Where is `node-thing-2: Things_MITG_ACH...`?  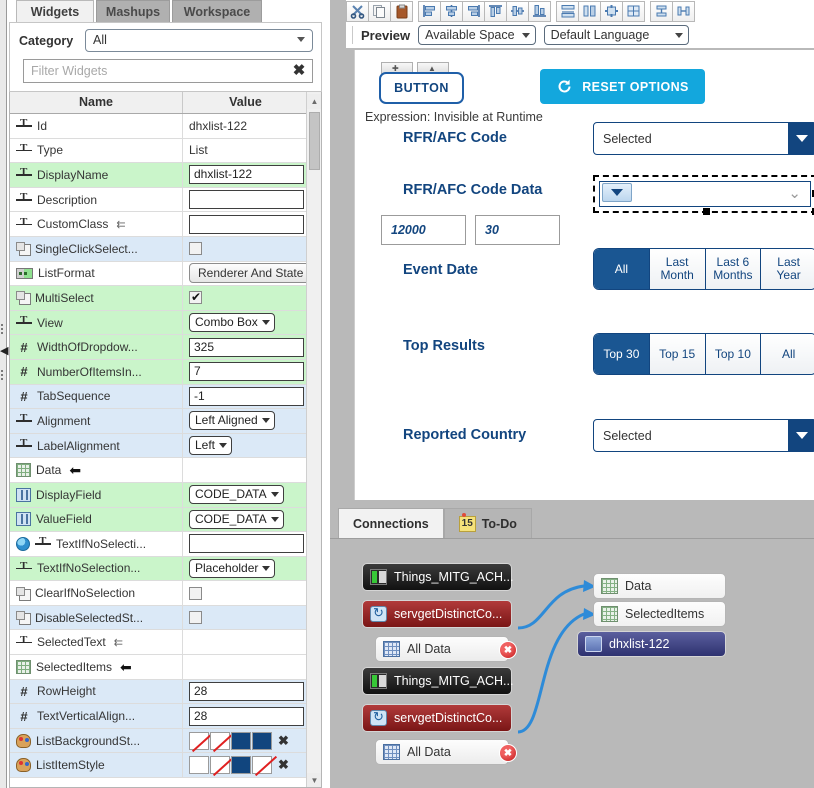 node-thing-2: Things_MITG_ACH... is located at coordinates (437, 681).